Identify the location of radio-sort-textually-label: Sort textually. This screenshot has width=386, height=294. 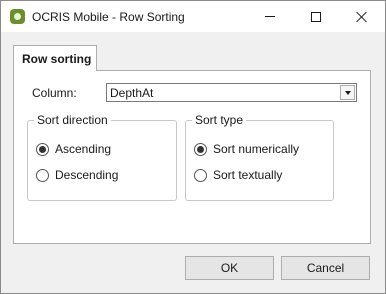
(248, 175).